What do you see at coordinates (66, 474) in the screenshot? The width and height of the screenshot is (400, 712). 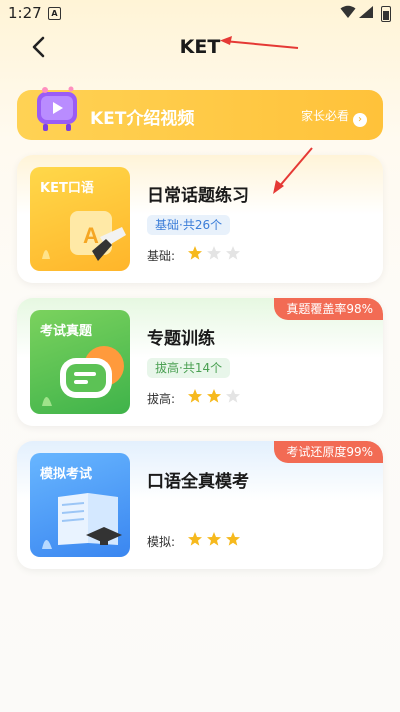 I see `thumb-label: 模拟考试` at bounding box center [66, 474].